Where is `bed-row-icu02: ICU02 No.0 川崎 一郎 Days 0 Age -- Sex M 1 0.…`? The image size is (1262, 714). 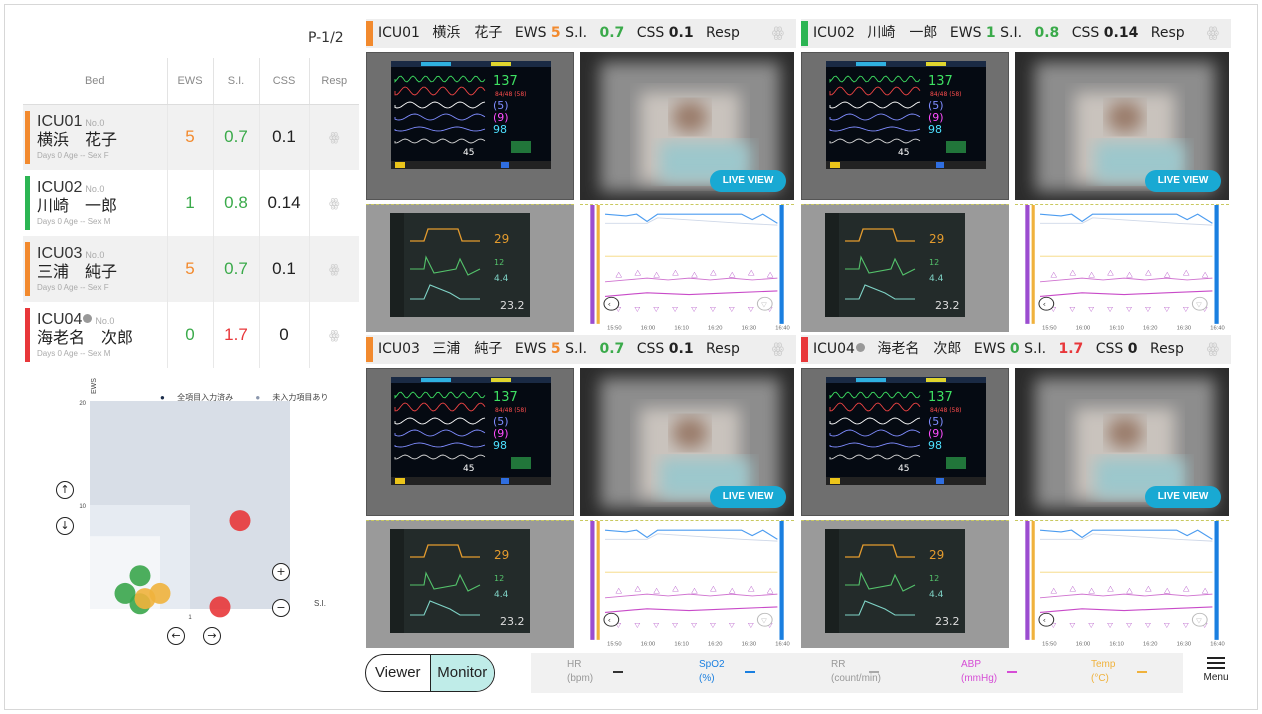
bed-row-icu02: ICU02 No.0 川崎 一郎 Days 0 Age -- Sex M 1 0.… is located at coordinates (191, 203).